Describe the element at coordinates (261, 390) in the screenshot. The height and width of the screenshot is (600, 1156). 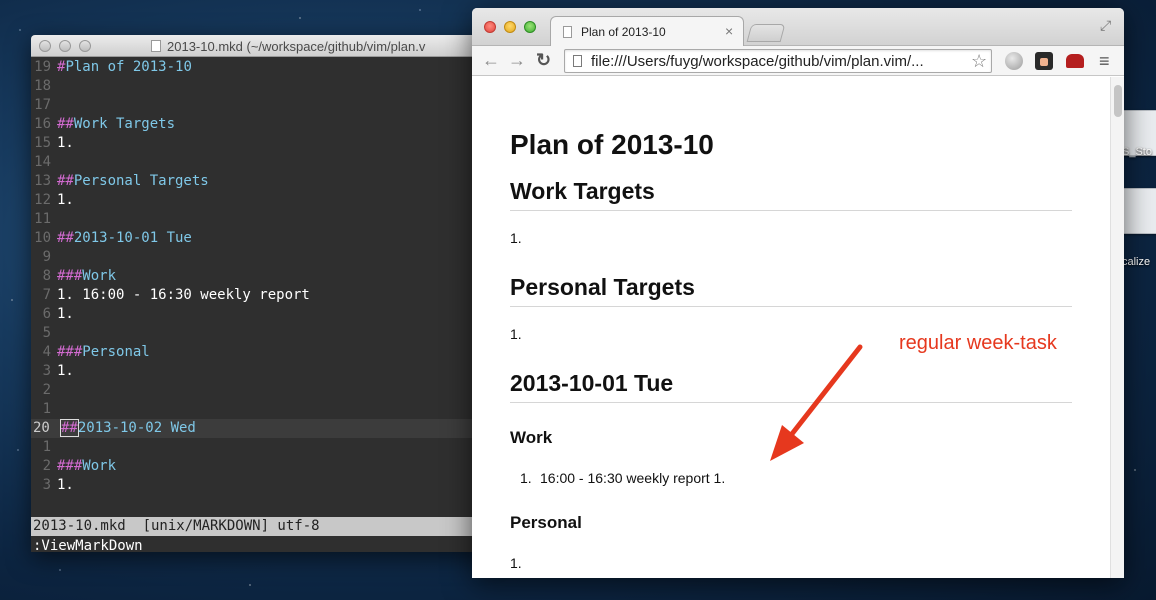
I see `editor-line: 2` at that location.